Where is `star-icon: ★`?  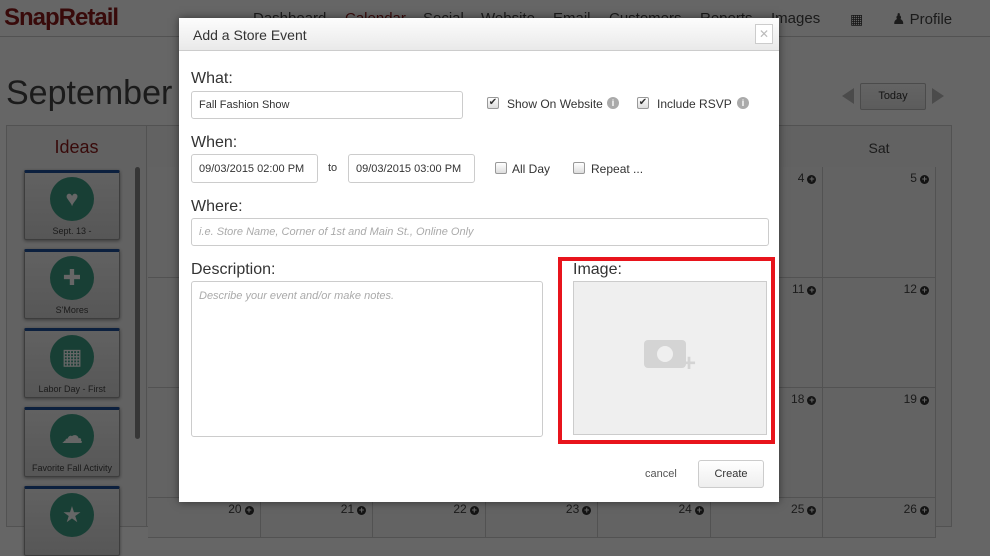
star-icon: ★ is located at coordinates (72, 515).